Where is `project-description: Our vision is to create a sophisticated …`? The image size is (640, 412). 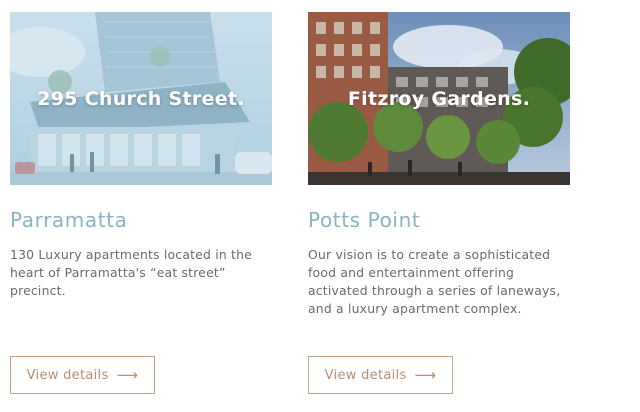
project-description: Our vision is to create a sophisticated … is located at coordinates (434, 281).